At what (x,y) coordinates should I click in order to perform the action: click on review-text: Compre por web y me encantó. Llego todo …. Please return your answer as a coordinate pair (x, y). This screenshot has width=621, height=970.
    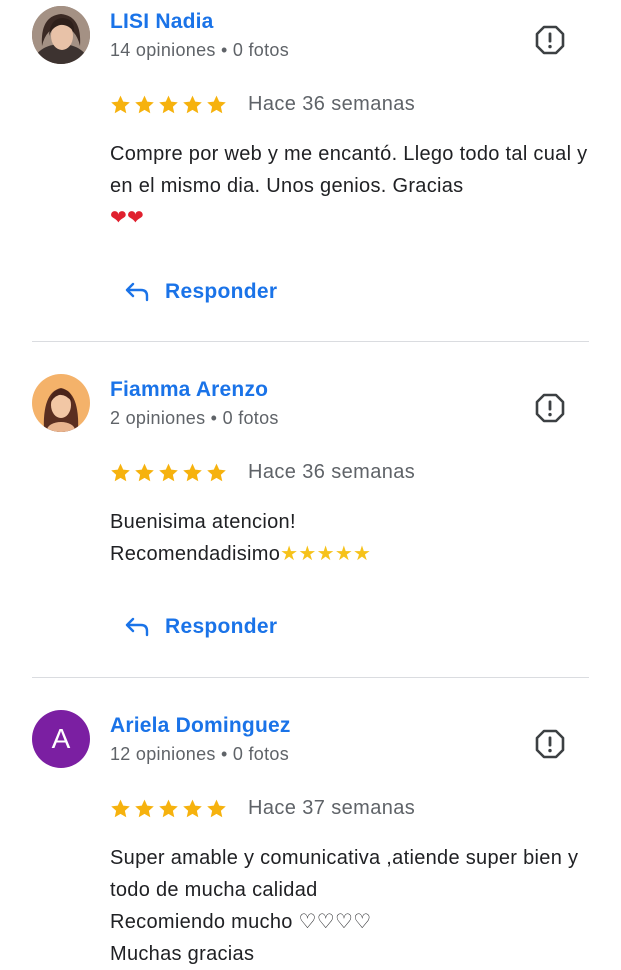
    Looking at the image, I should click on (350, 186).